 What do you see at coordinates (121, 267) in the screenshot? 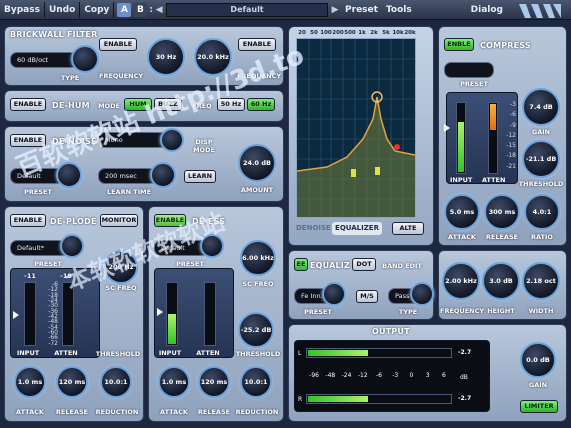
I see `deplode-sc-freq-knob: 200 Hz` at bounding box center [121, 267].